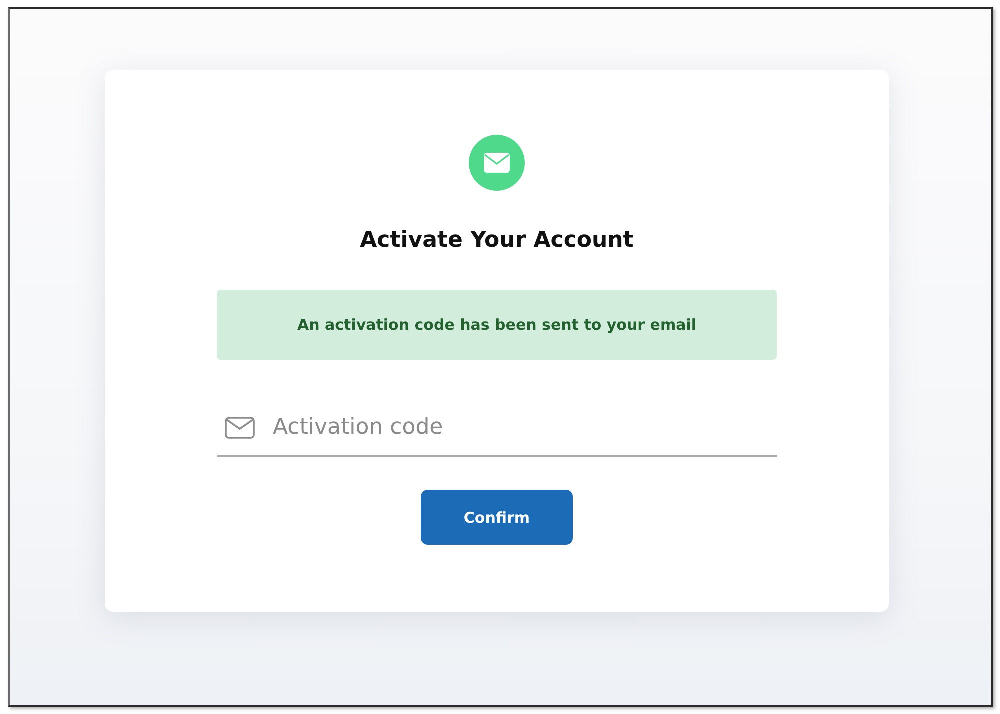 This screenshot has width=1000, height=714. Describe the element at coordinates (497, 428) in the screenshot. I see `activation-code-field: Activation code` at that location.